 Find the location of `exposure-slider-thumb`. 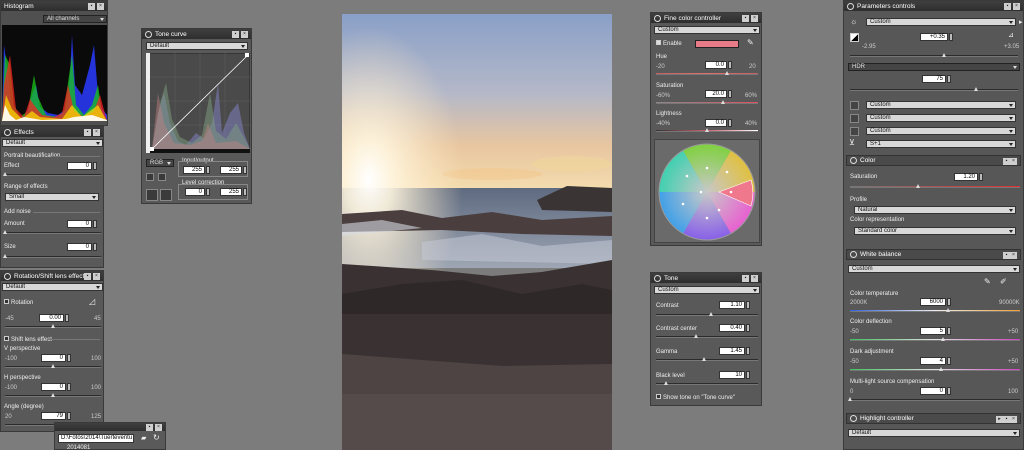

exposure-slider-thumb is located at coordinates (943, 55).